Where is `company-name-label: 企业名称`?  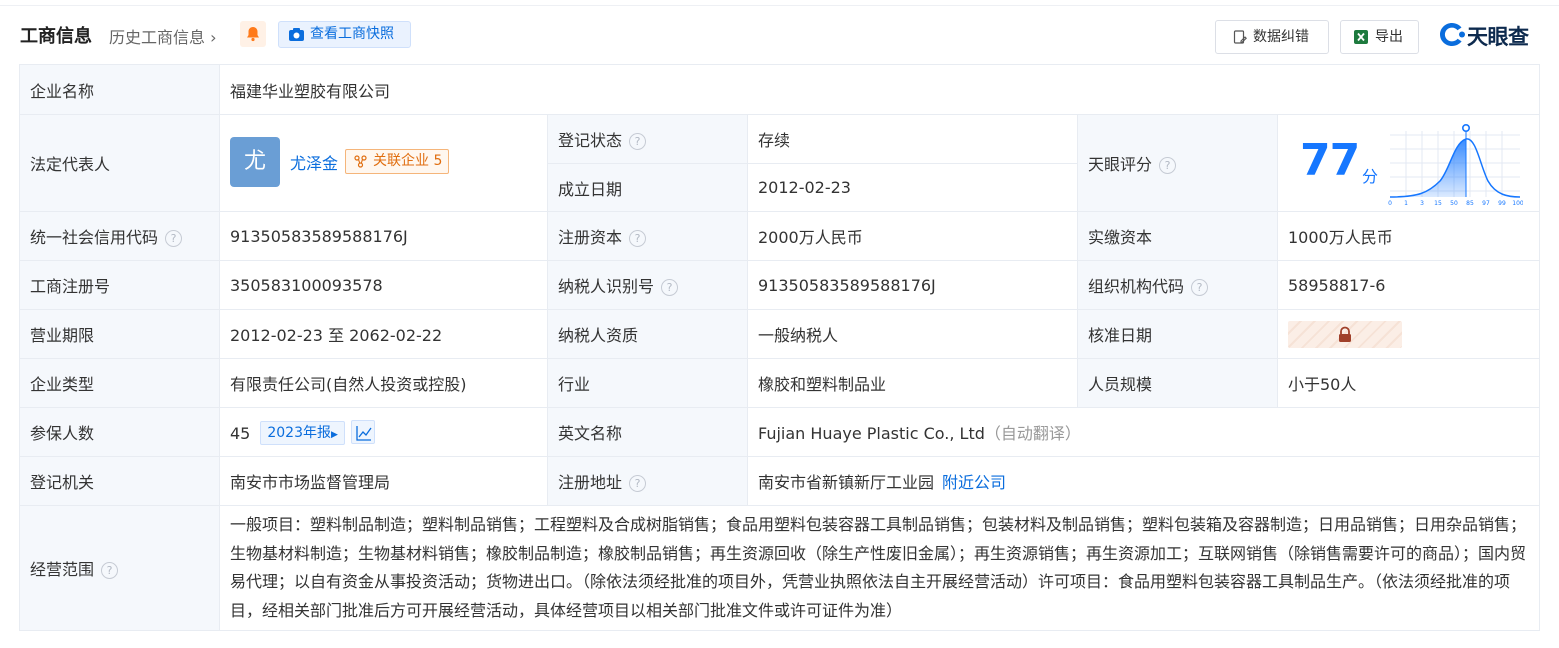 company-name-label: 企业名称 is located at coordinates (119, 89).